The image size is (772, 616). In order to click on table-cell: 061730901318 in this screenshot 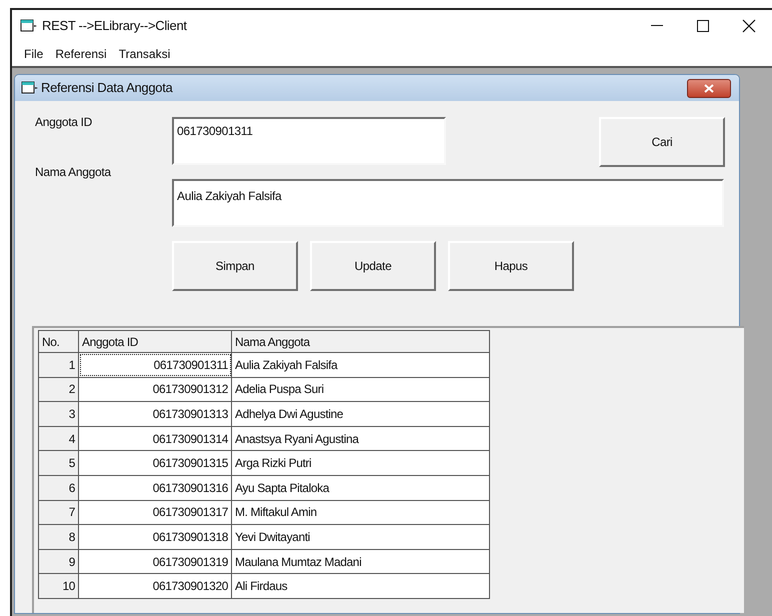, I will do `click(155, 537)`.